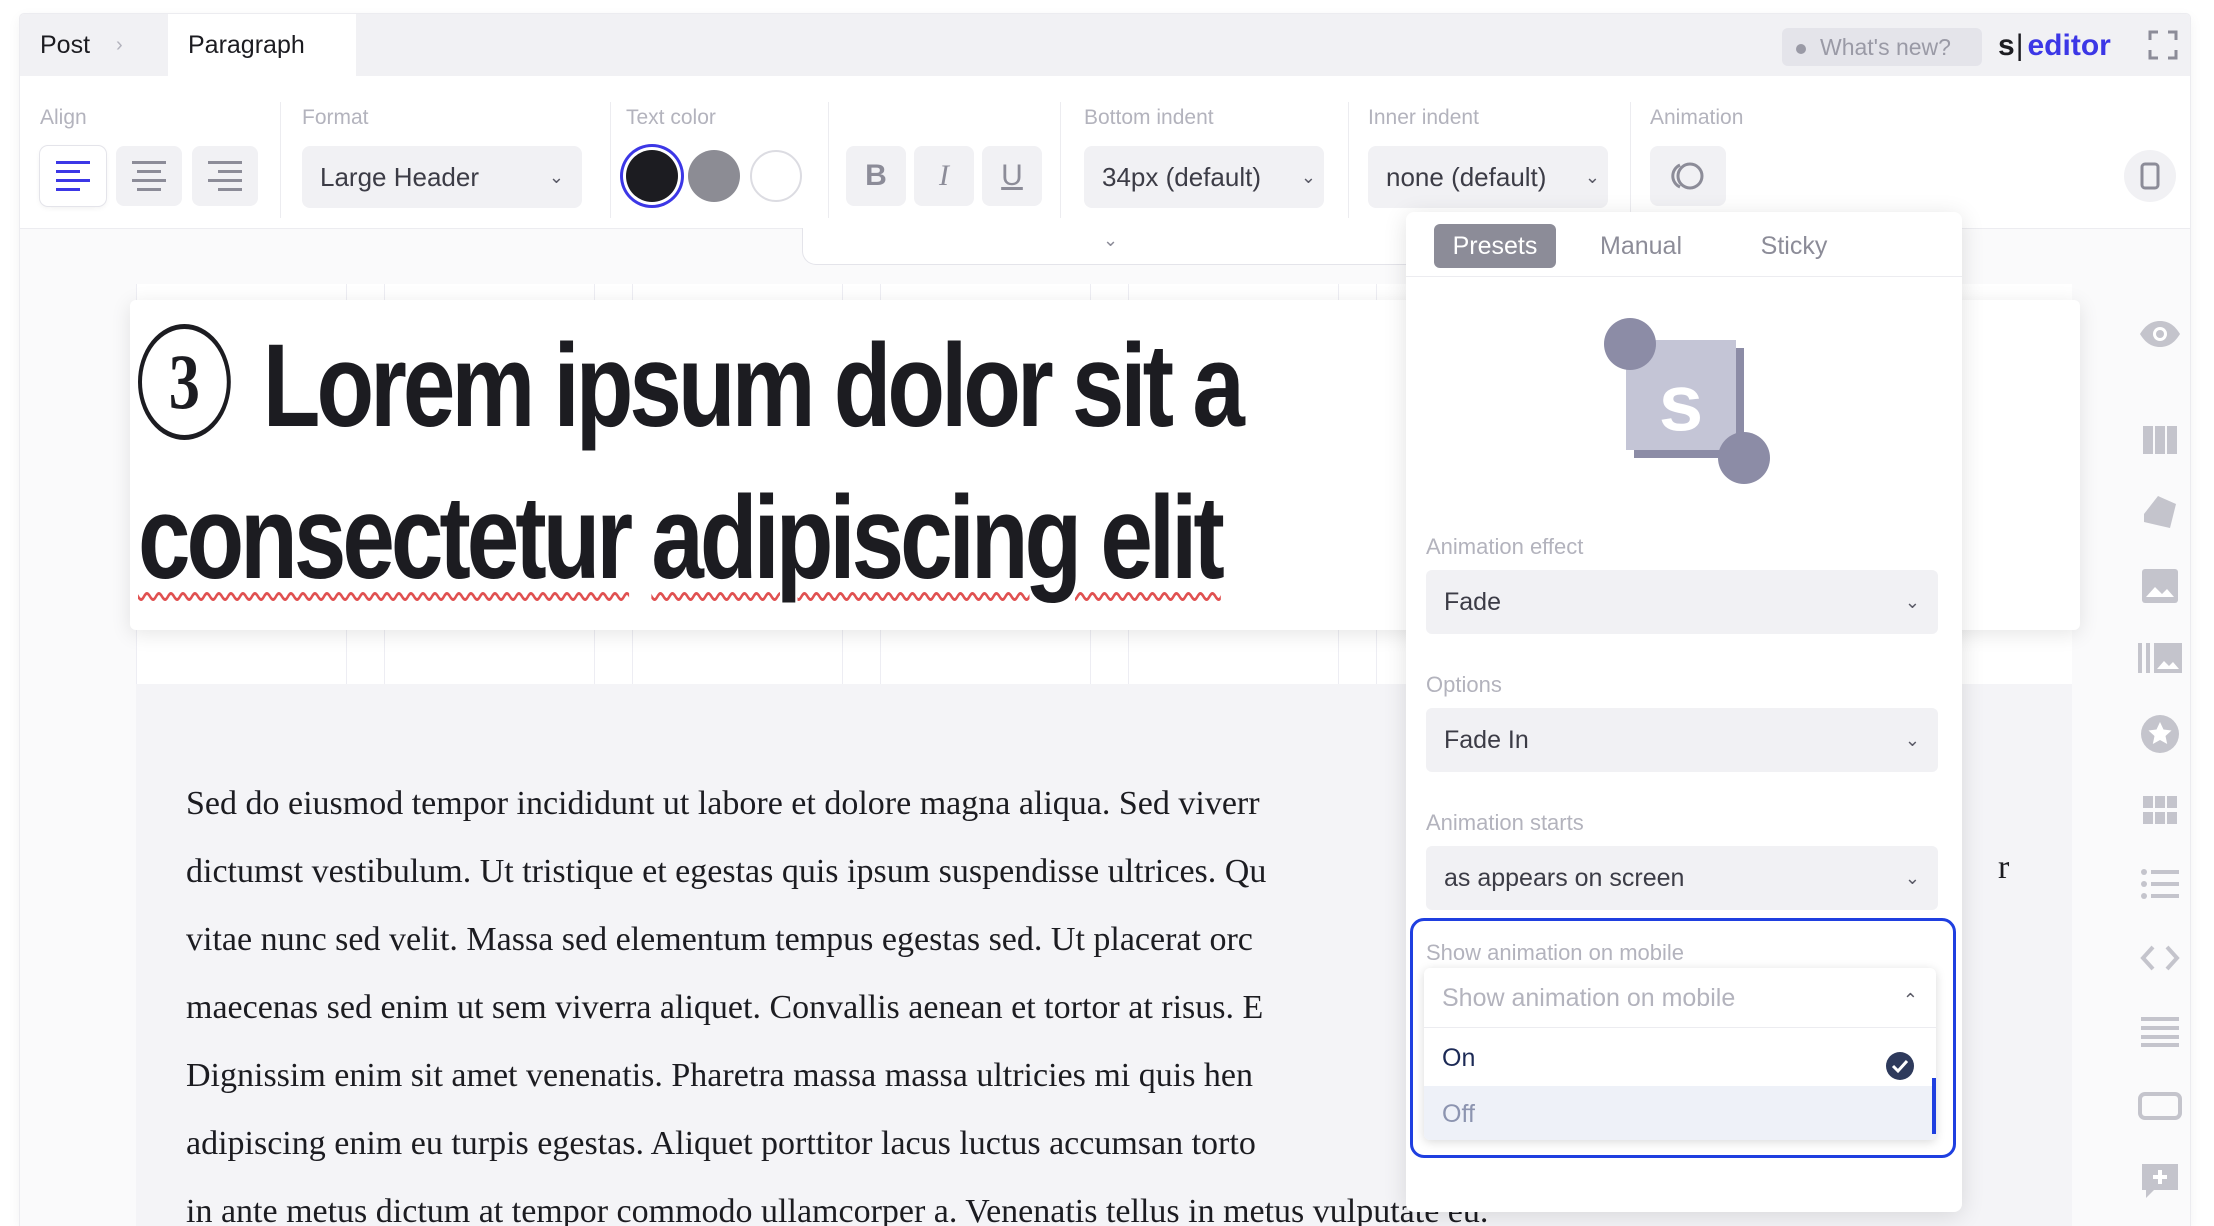 This screenshot has height=1226, width=2214. What do you see at coordinates (184, 382) in the screenshot?
I see `heading-number-badge: 3` at bounding box center [184, 382].